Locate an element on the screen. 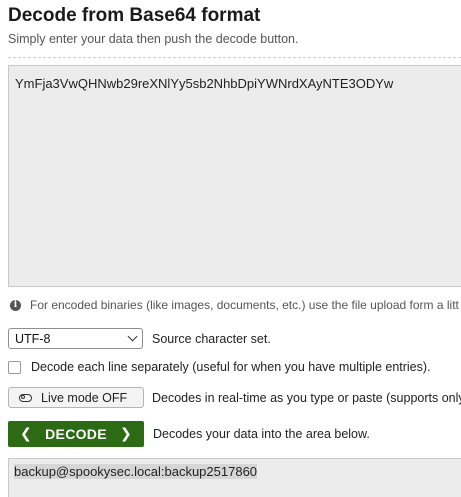  decode-button-label: DECODE is located at coordinates (76, 434).